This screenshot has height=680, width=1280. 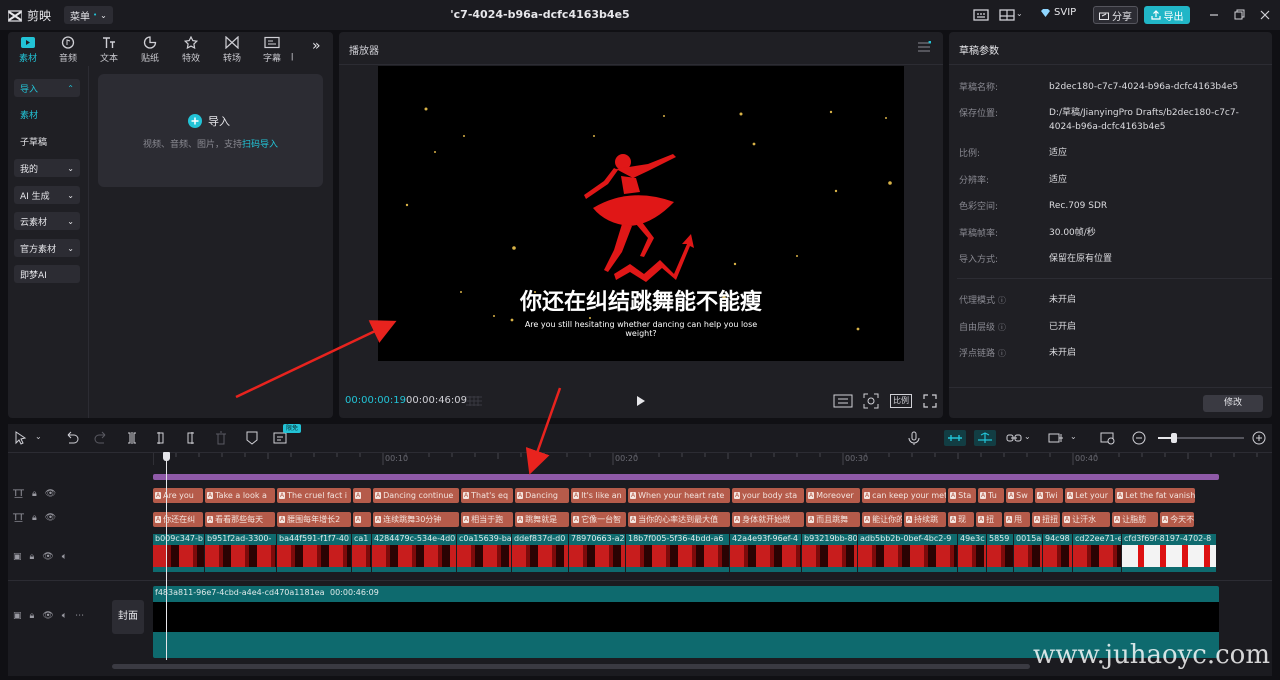 I want to click on text-clip: A Dancing, so click(x=542, y=495).